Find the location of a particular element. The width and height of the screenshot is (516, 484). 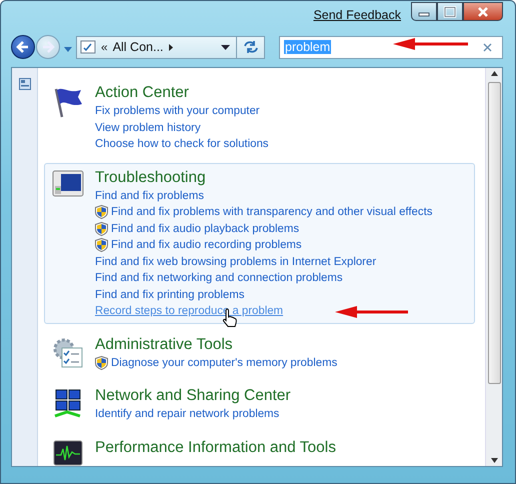

result-link: Find and fix problems with transparency and other visual effects is located at coordinates (271, 212).